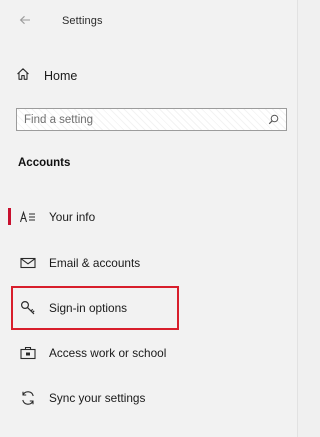 This screenshot has height=437, width=320. What do you see at coordinates (145, 119) in the screenshot?
I see `search-input` at bounding box center [145, 119].